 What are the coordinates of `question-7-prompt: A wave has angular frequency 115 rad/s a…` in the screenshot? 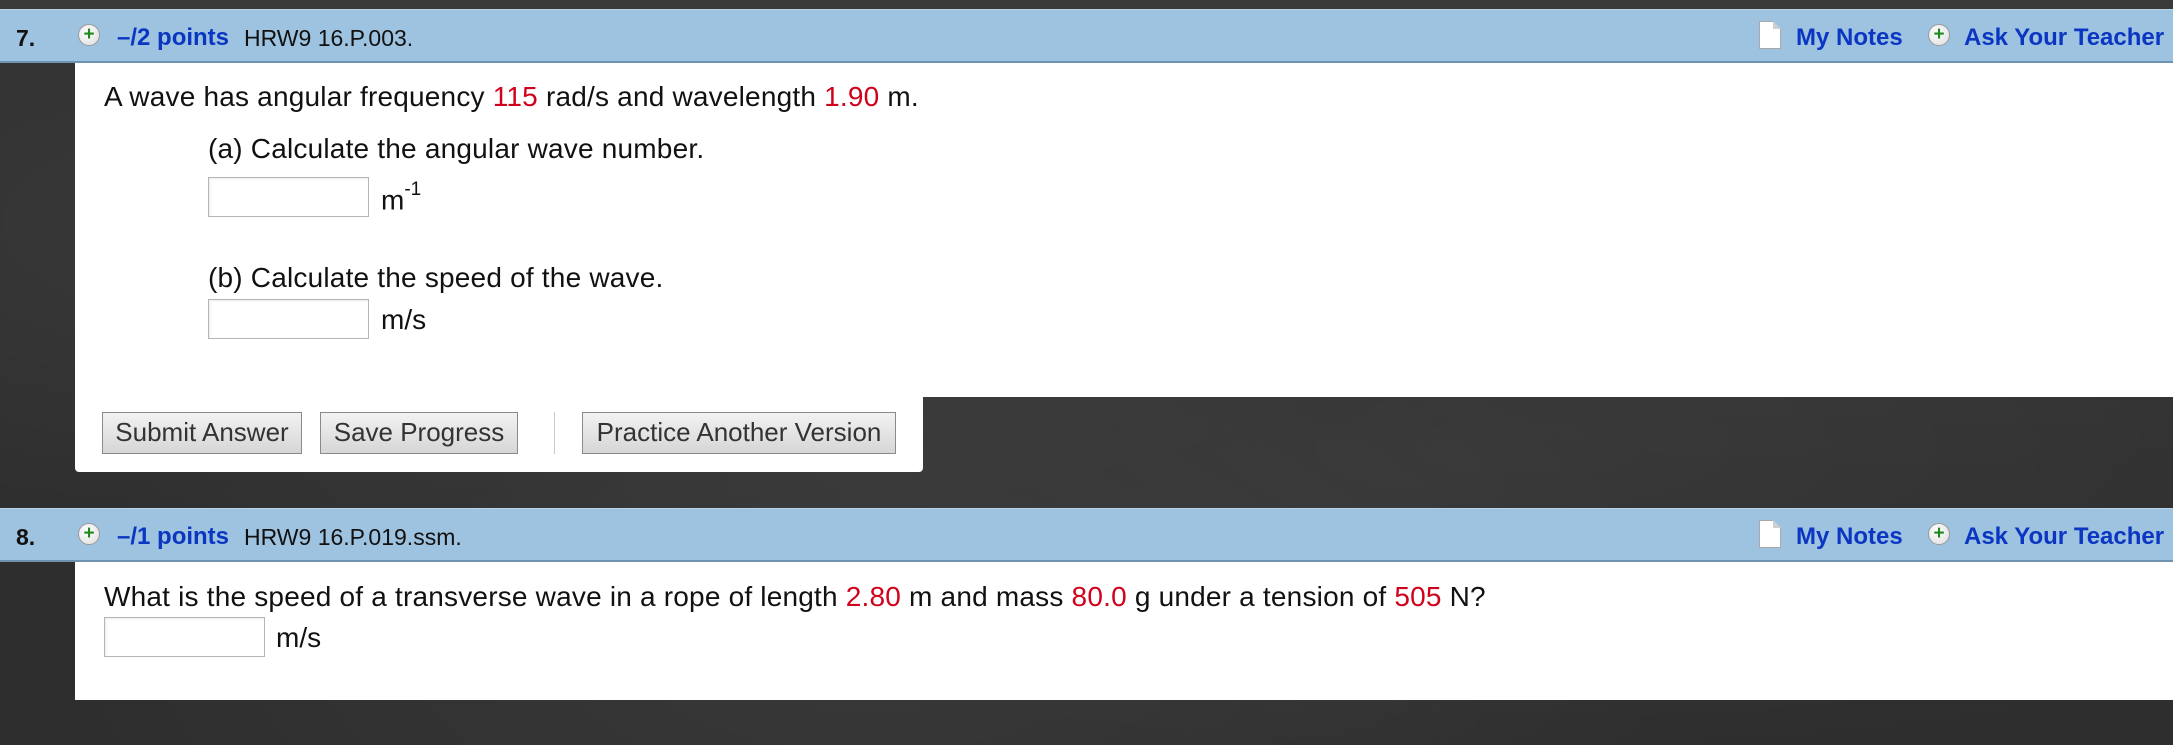 It's located at (511, 96).